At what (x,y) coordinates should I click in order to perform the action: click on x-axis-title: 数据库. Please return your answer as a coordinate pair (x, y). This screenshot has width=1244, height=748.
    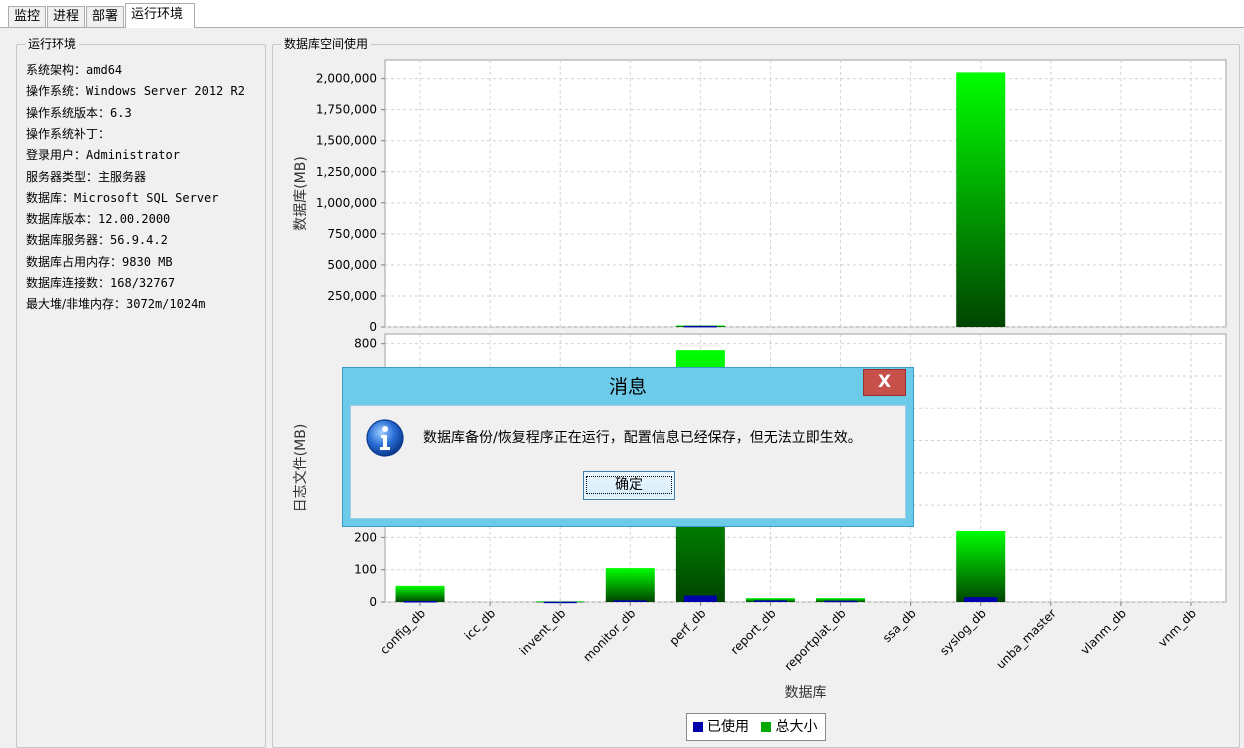
    Looking at the image, I should click on (806, 693).